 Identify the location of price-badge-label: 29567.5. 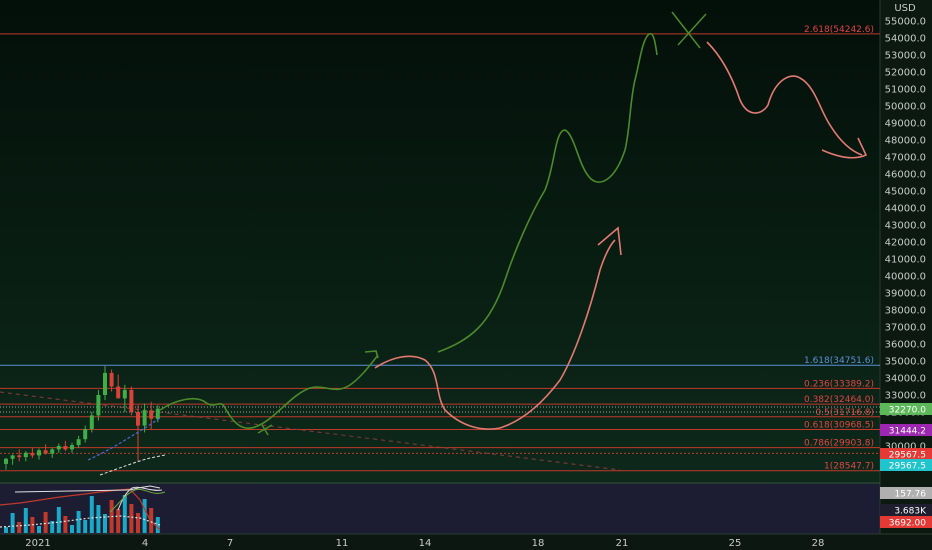
(907, 467).